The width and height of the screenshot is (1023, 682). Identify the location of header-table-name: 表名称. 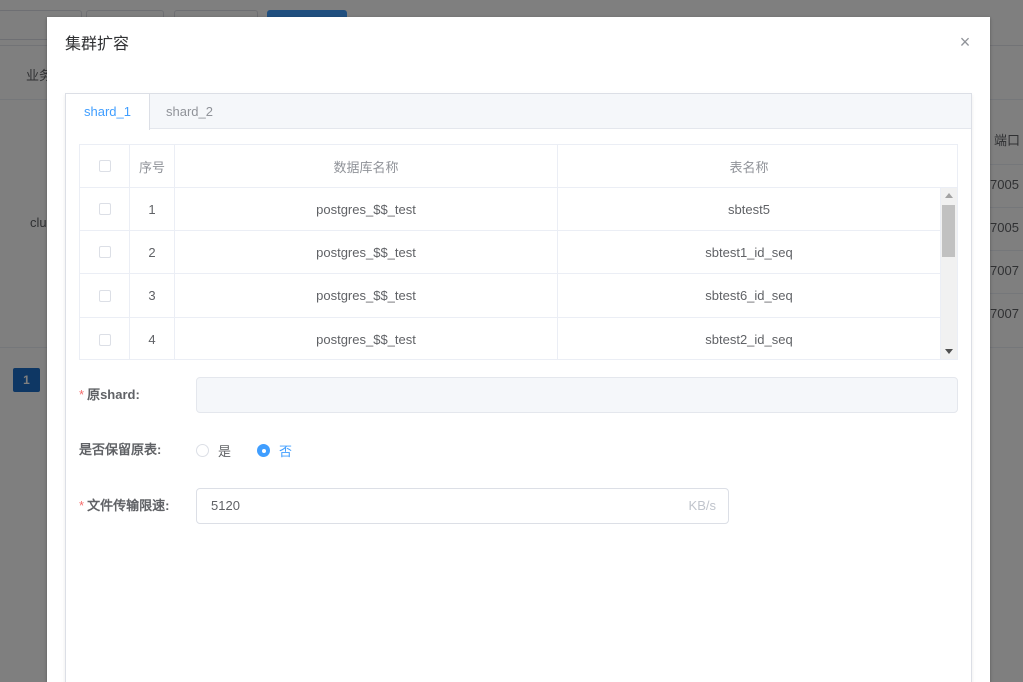
(749, 166).